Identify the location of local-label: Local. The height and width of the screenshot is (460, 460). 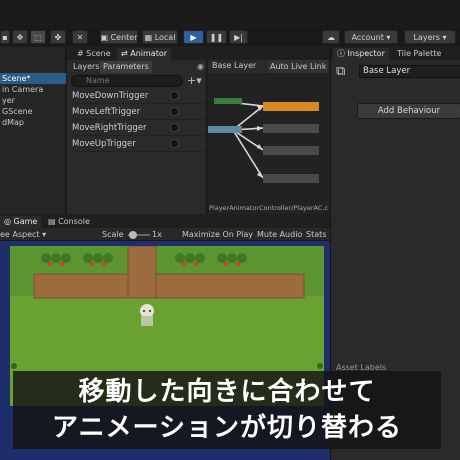
(165, 37).